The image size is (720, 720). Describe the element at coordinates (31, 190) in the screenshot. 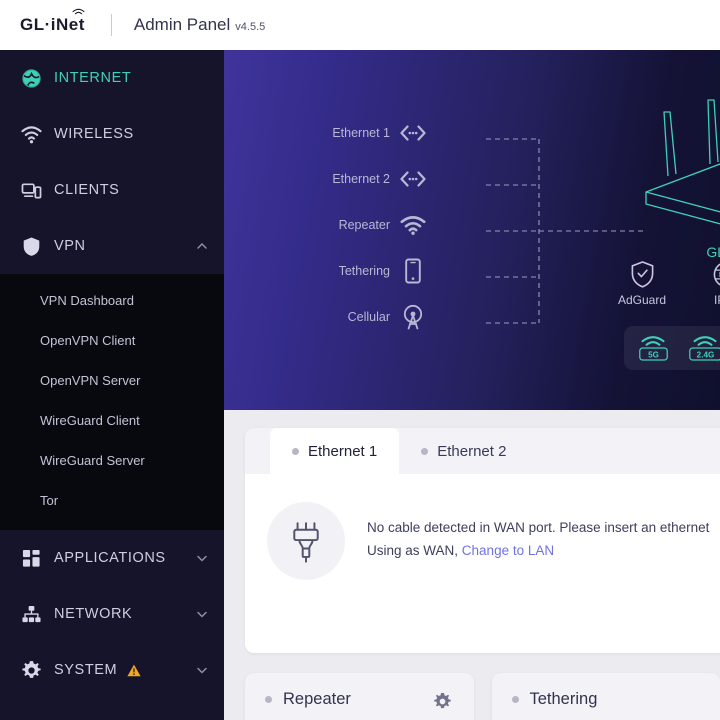

I see `devices-icon` at that location.